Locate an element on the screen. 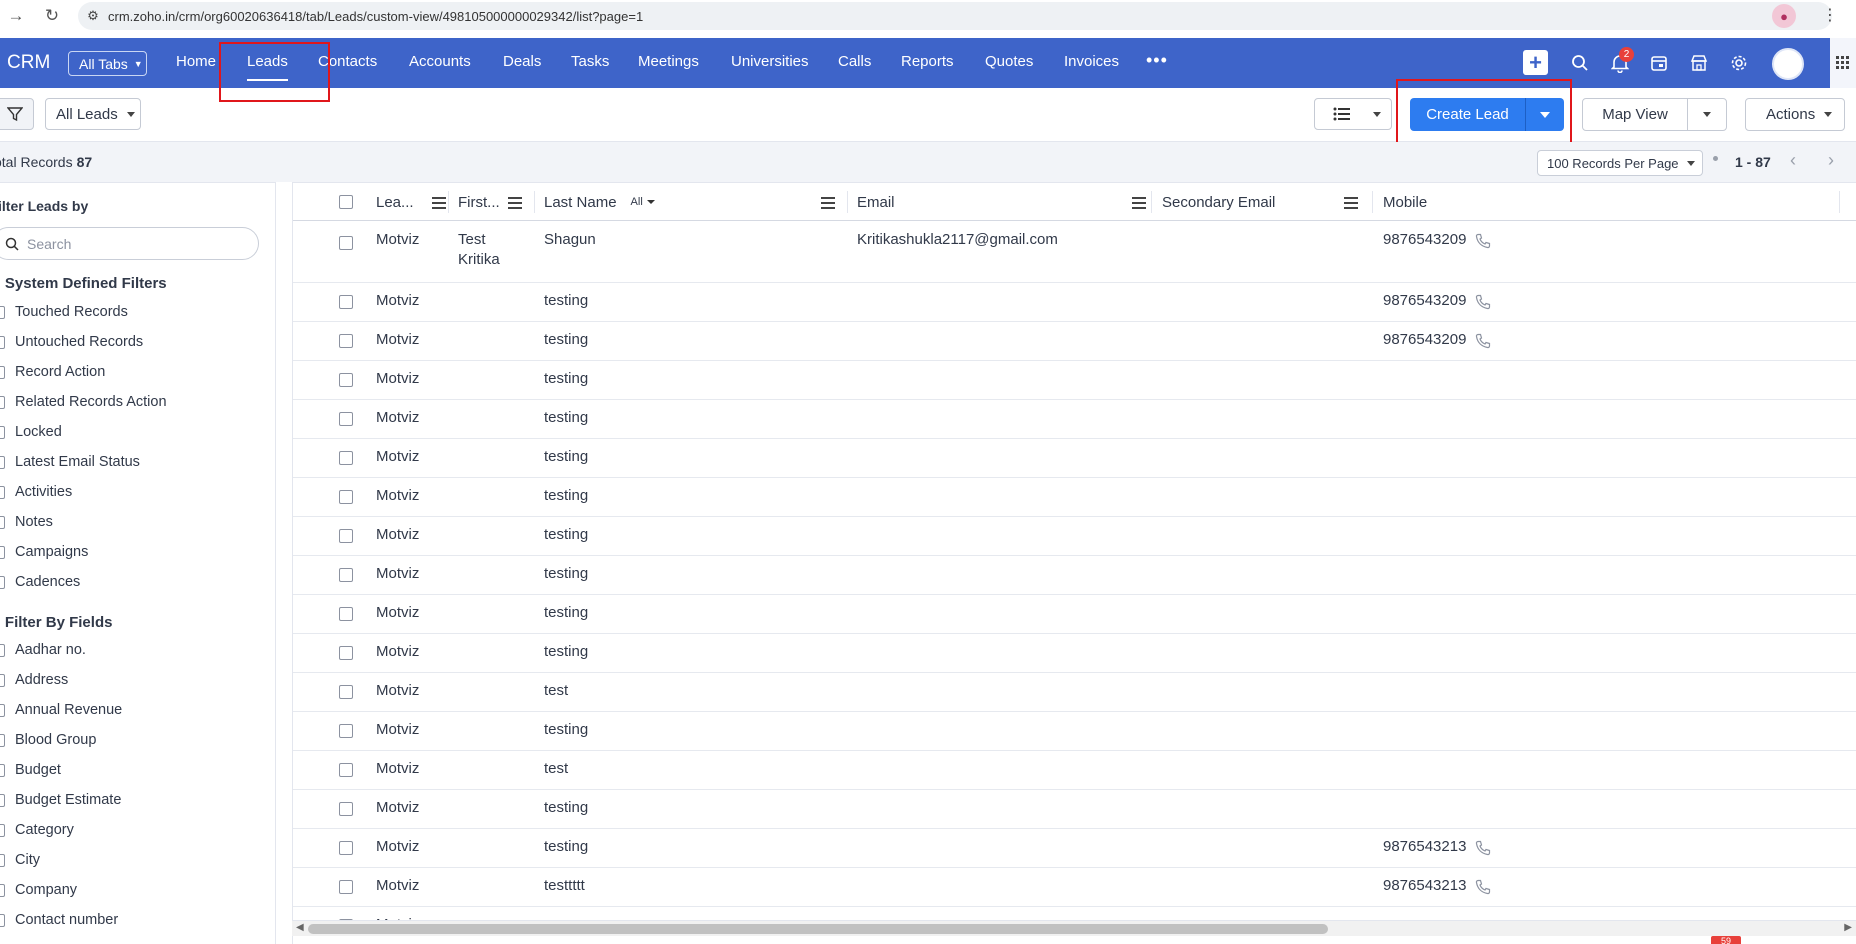 This screenshot has width=1856, height=944. horizontal-scrollbar: ◀ ▶ is located at coordinates (1074, 928).